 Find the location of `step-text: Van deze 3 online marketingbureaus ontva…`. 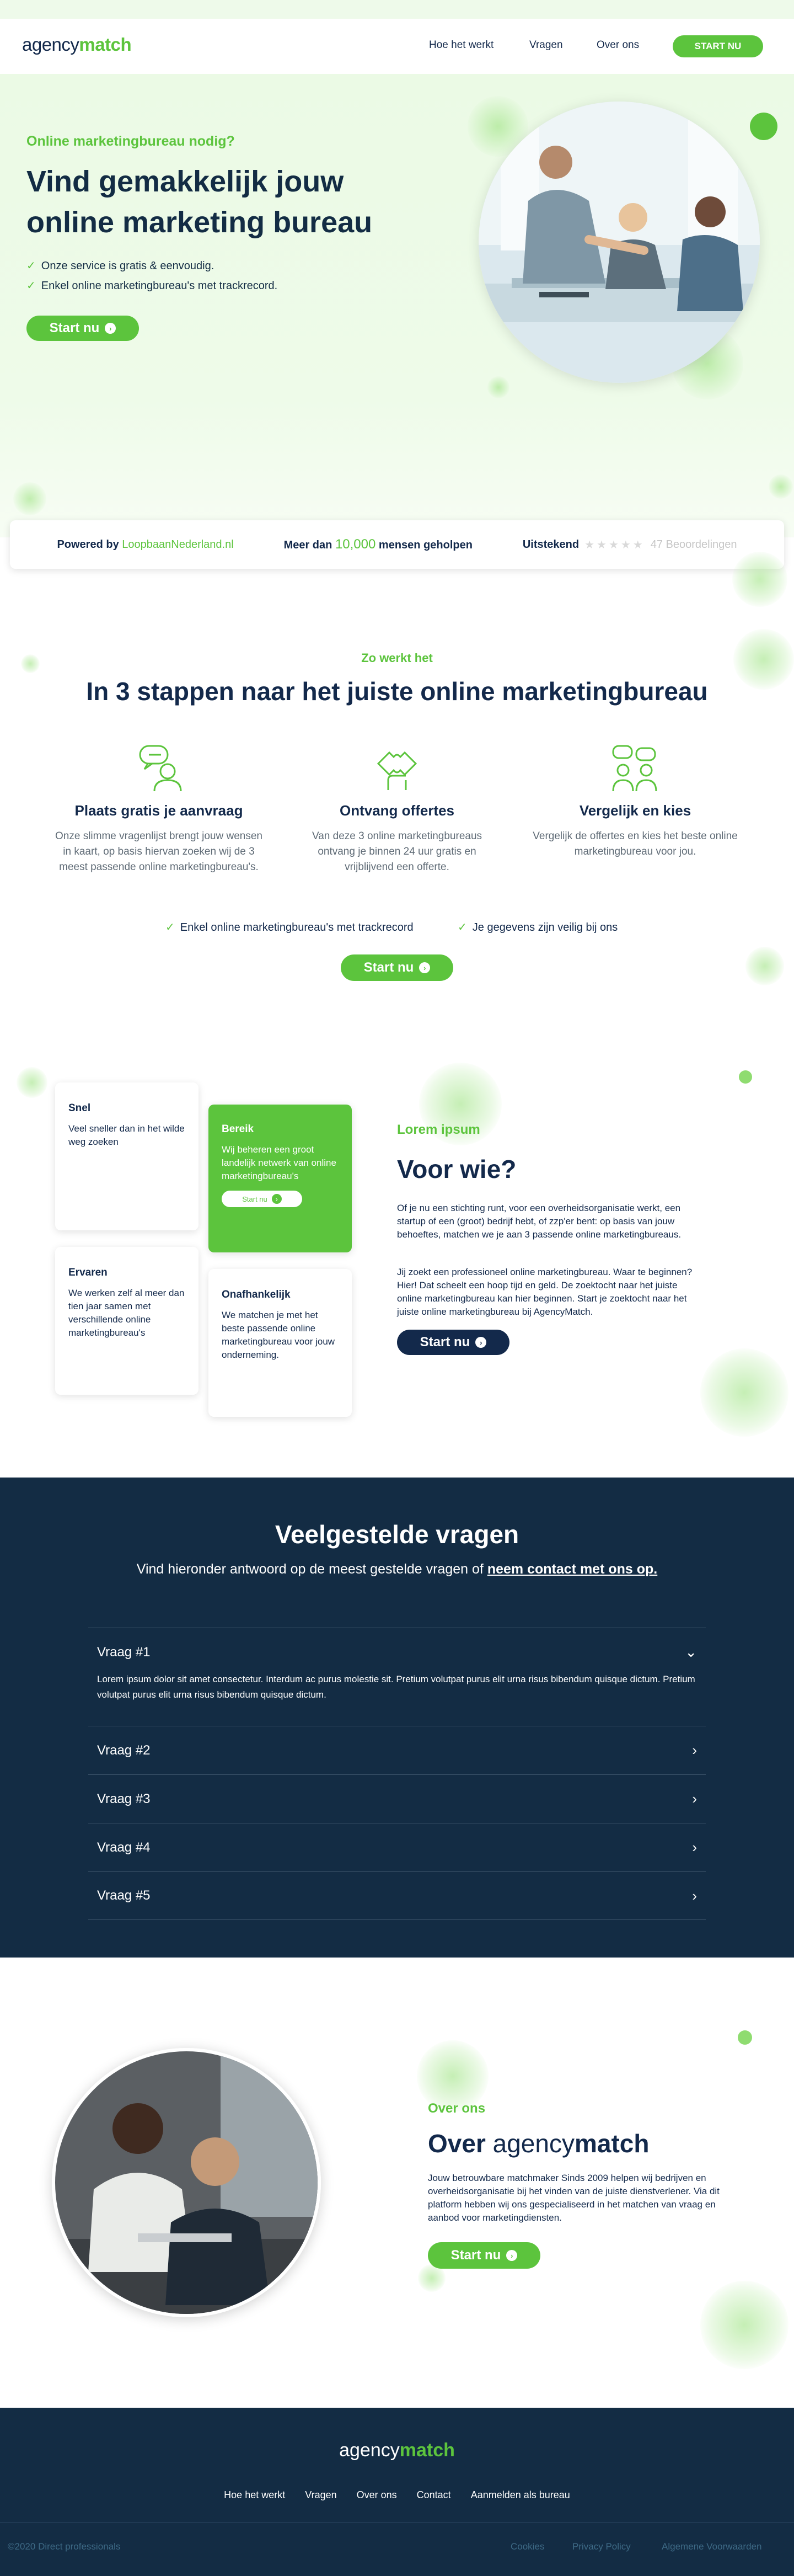

step-text: Van deze 3 online marketingbureaus ontva… is located at coordinates (397, 851).